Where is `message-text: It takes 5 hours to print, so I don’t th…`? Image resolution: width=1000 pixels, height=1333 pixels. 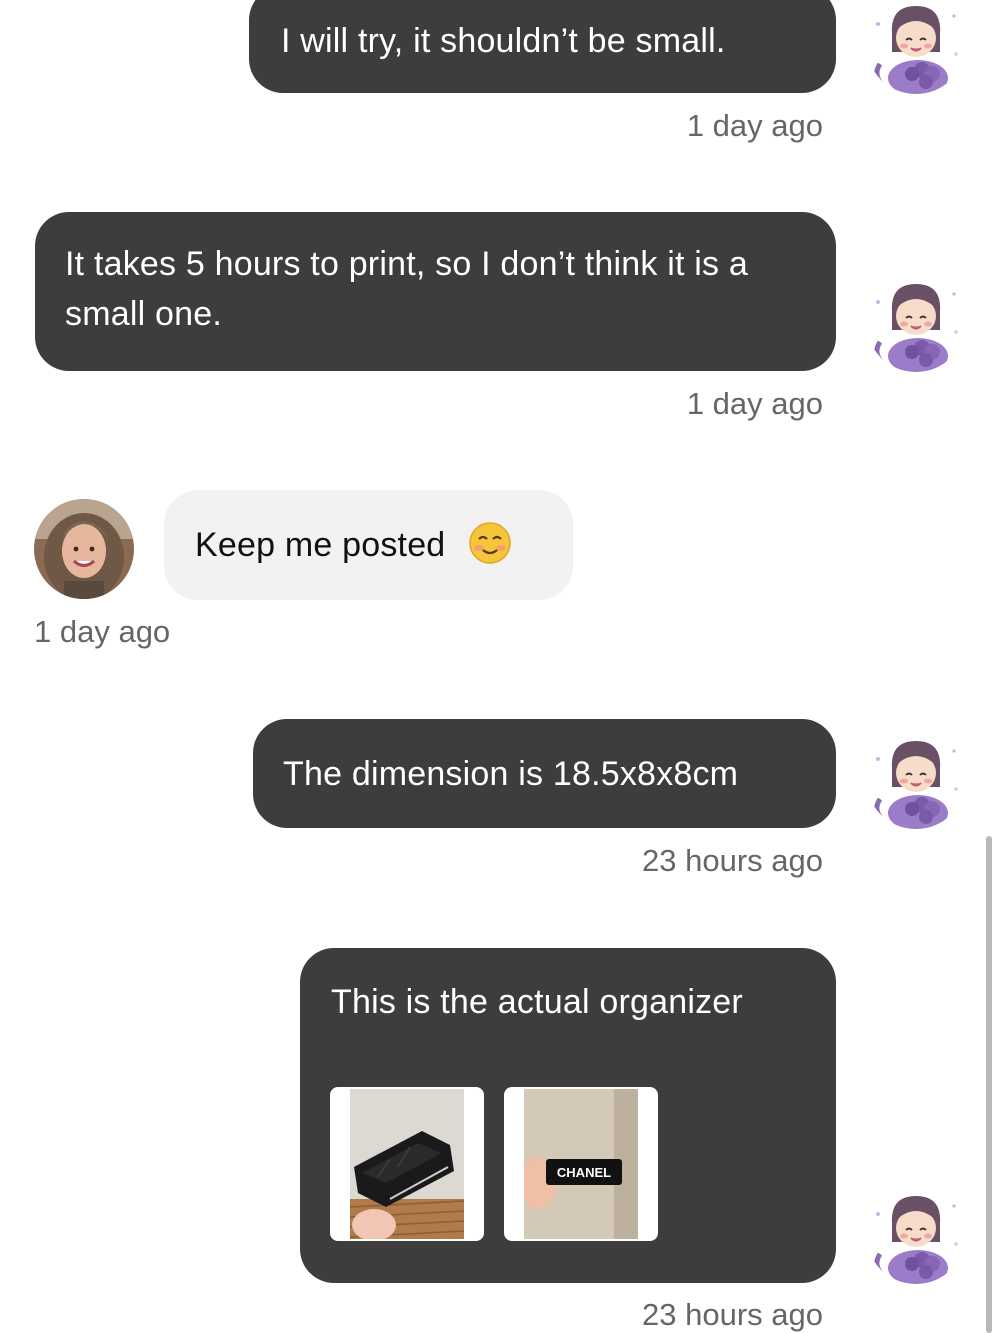 message-text: It takes 5 hours to print, so I don’t th… is located at coordinates (406, 289).